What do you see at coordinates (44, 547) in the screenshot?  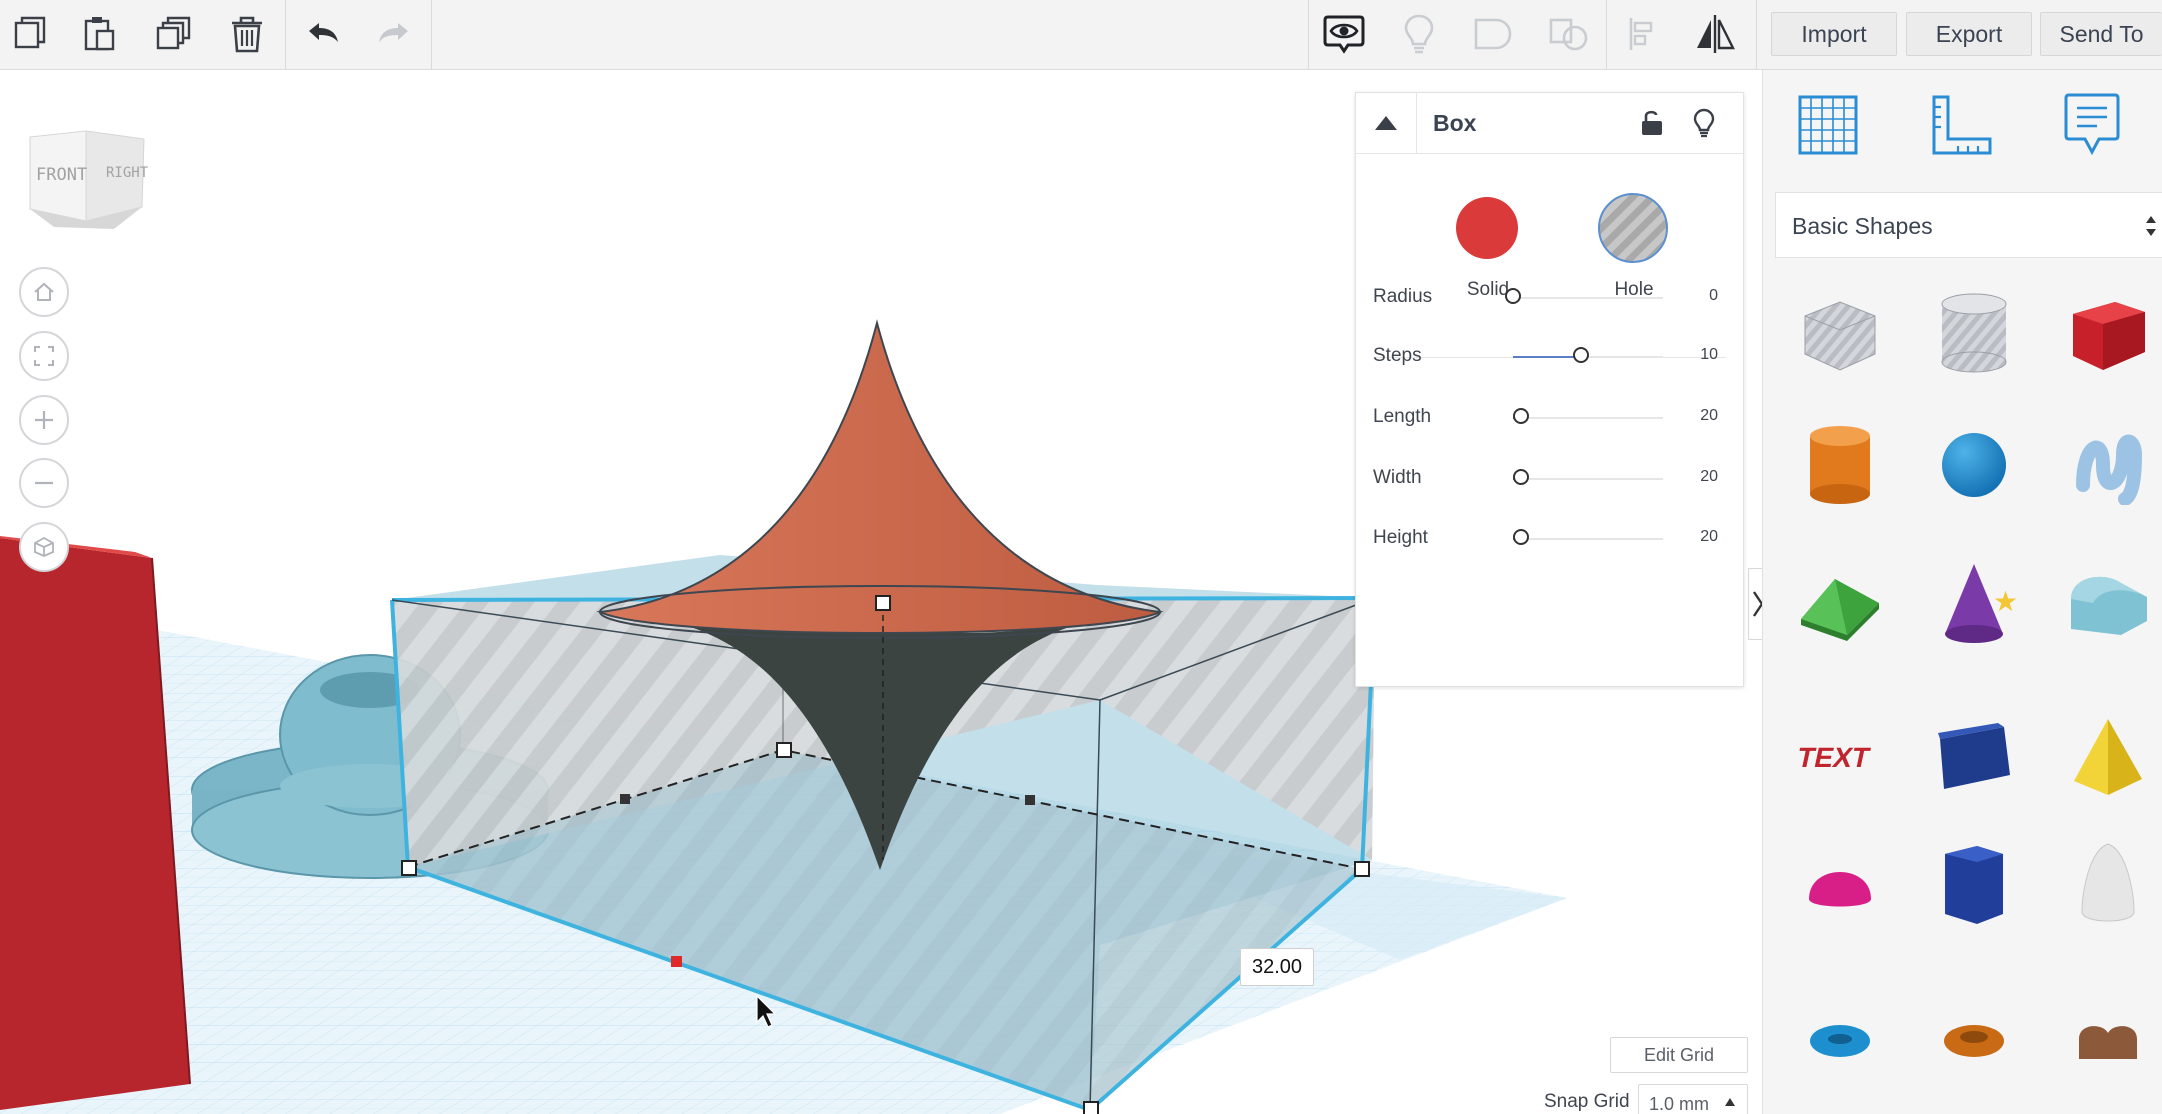 I see `perspective-button` at bounding box center [44, 547].